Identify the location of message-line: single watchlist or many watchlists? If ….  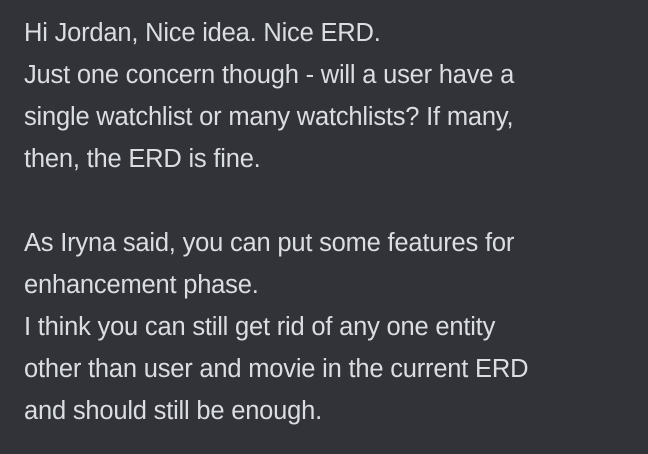
(269, 117).